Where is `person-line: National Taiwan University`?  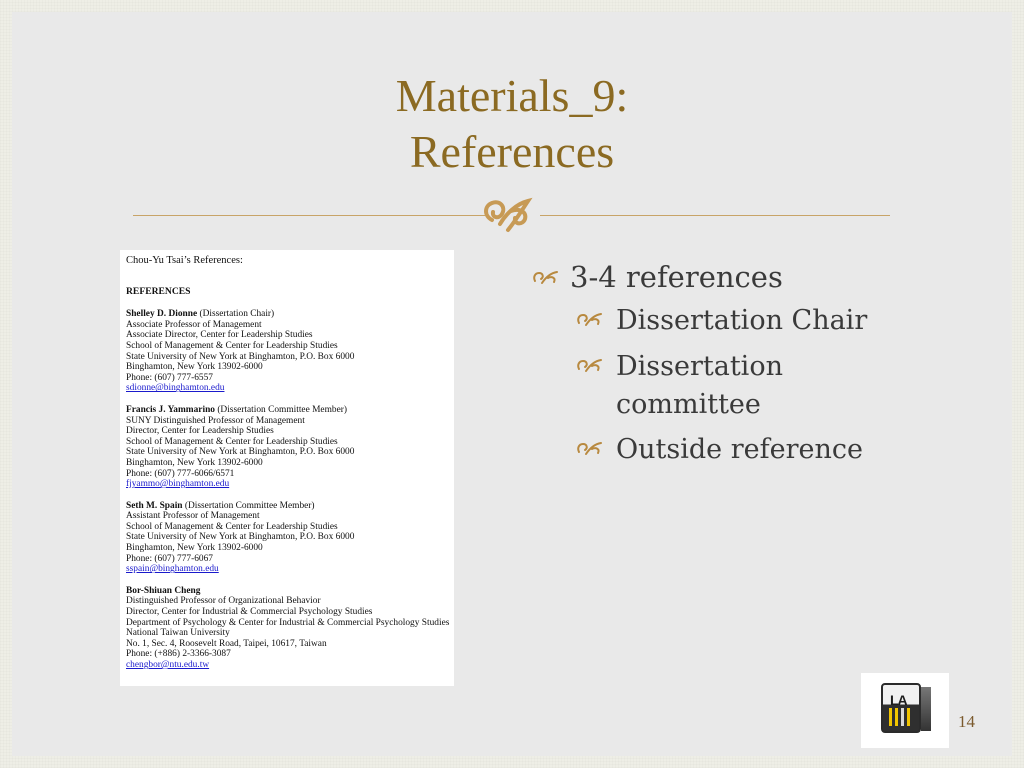
person-line: National Taiwan University is located at coordinates (178, 633).